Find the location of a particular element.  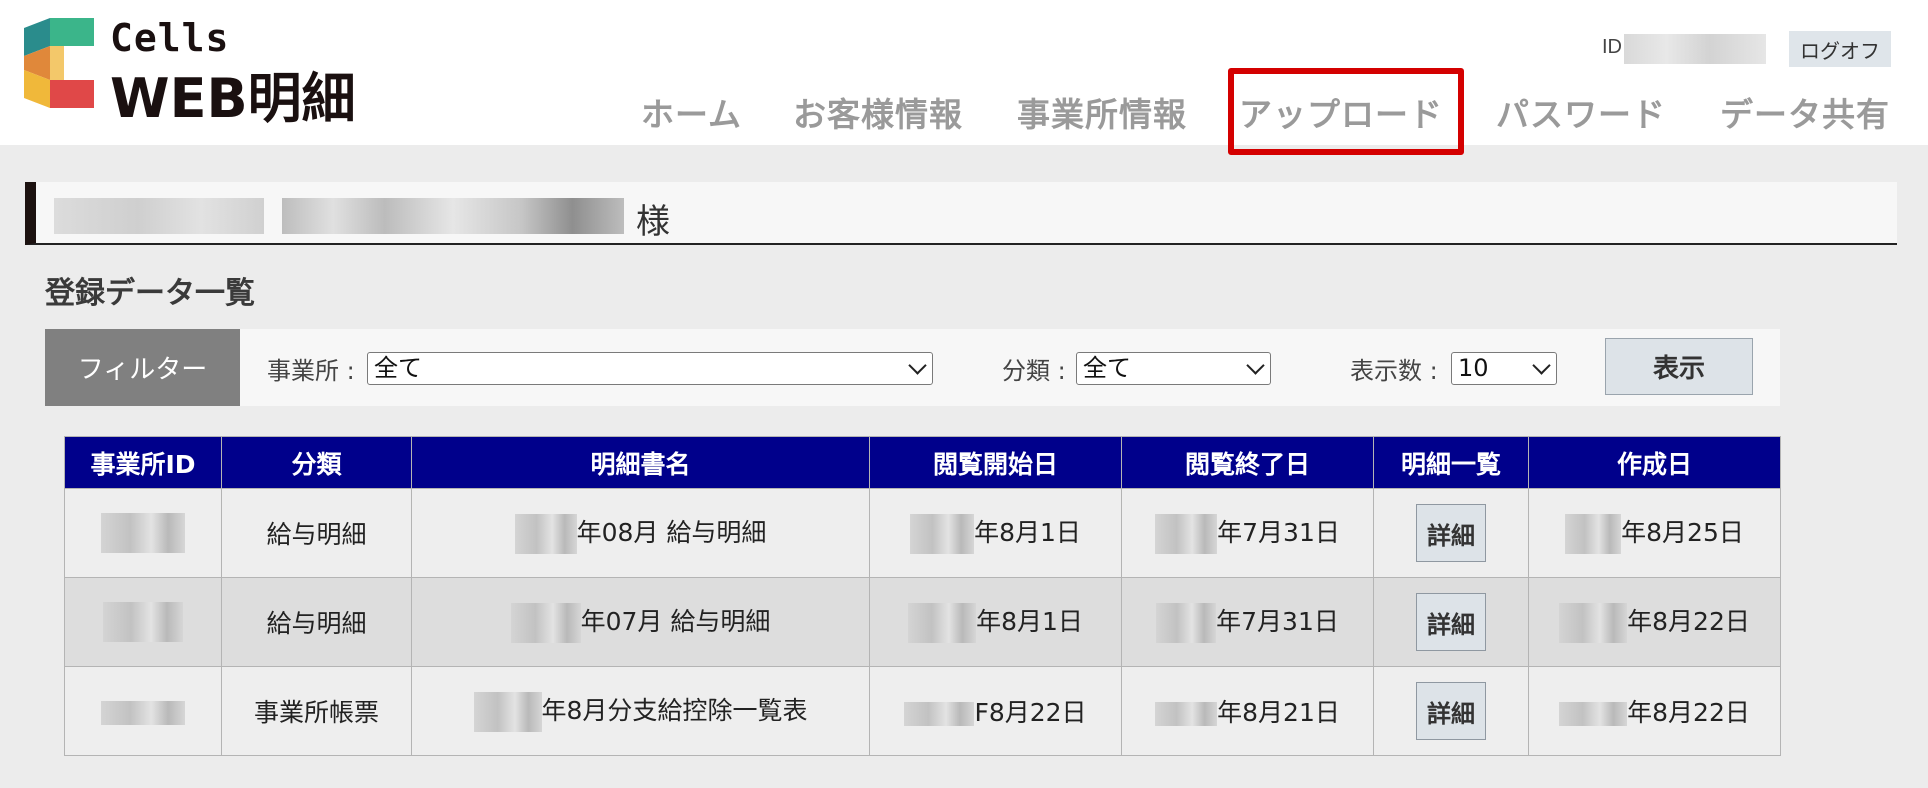

view-start-date: F8月22日 is located at coordinates (1030, 712).